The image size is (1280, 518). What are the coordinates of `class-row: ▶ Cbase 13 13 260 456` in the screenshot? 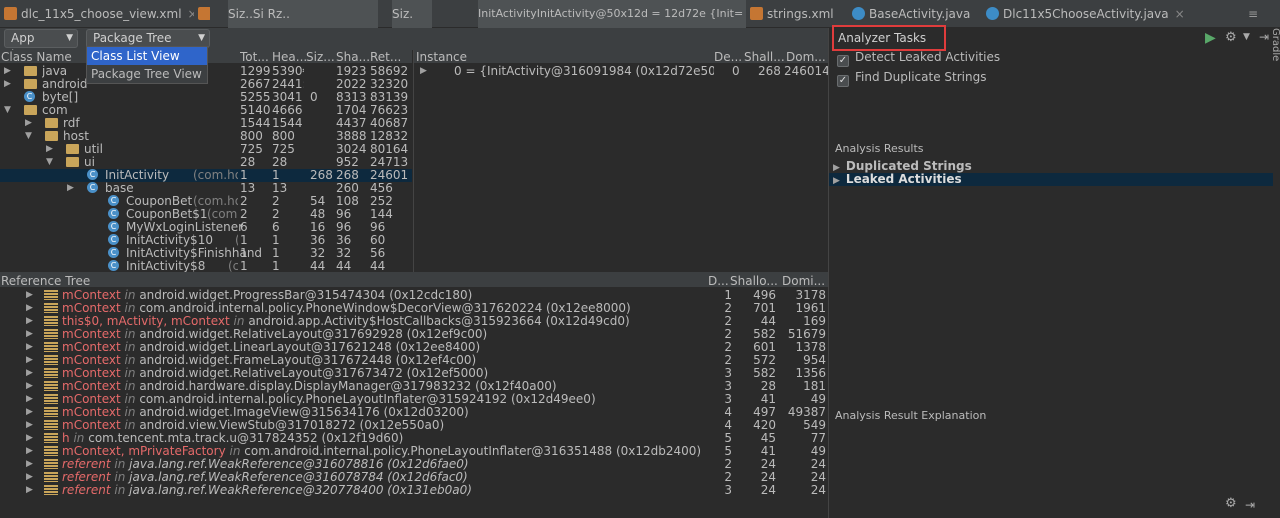 It's located at (206, 188).